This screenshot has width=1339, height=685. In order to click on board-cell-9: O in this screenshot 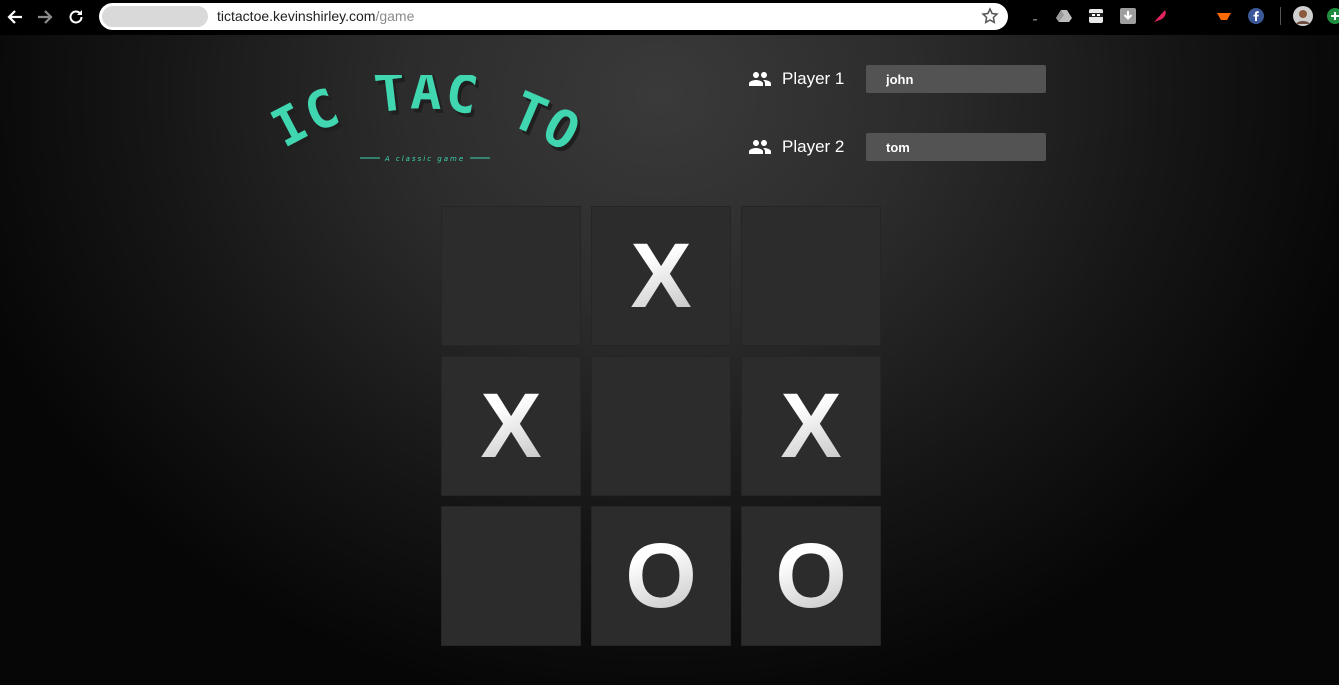, I will do `click(811, 576)`.